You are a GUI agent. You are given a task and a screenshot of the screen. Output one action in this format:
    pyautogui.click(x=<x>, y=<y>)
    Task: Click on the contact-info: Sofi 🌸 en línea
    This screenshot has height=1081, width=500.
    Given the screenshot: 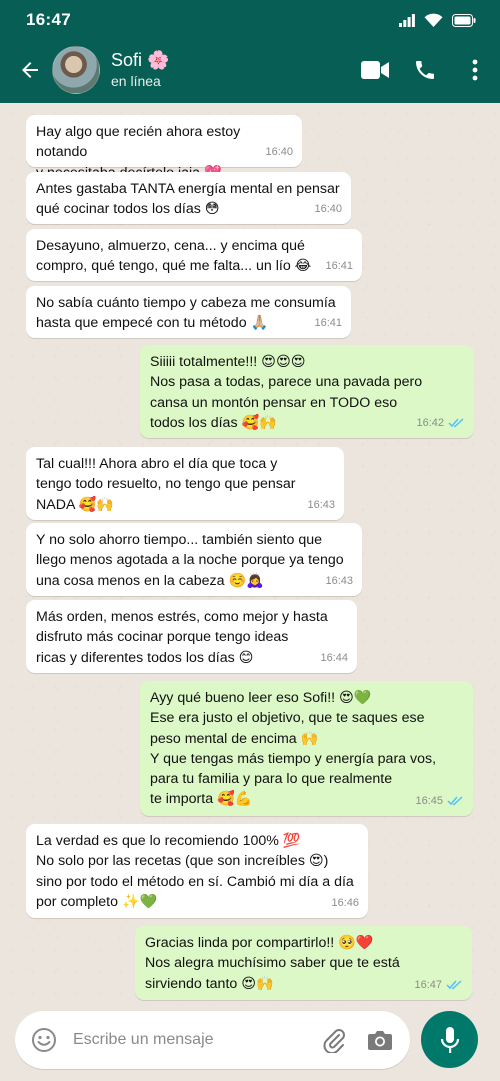 What is the action you would take?
    pyautogui.click(x=140, y=70)
    